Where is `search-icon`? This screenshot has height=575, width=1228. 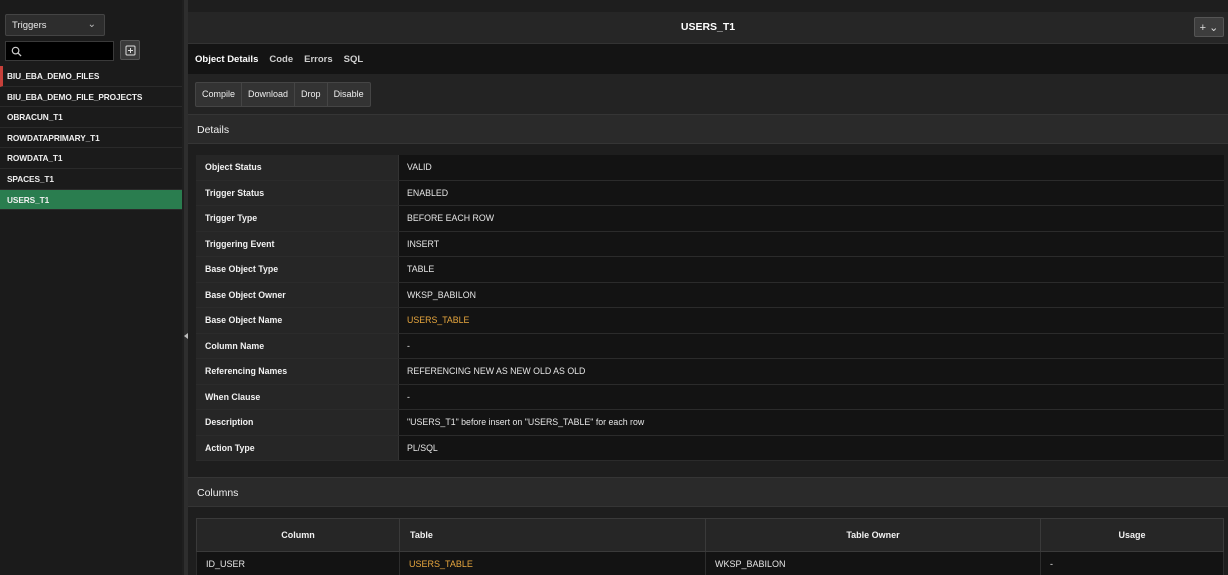
search-icon is located at coordinates (16, 51).